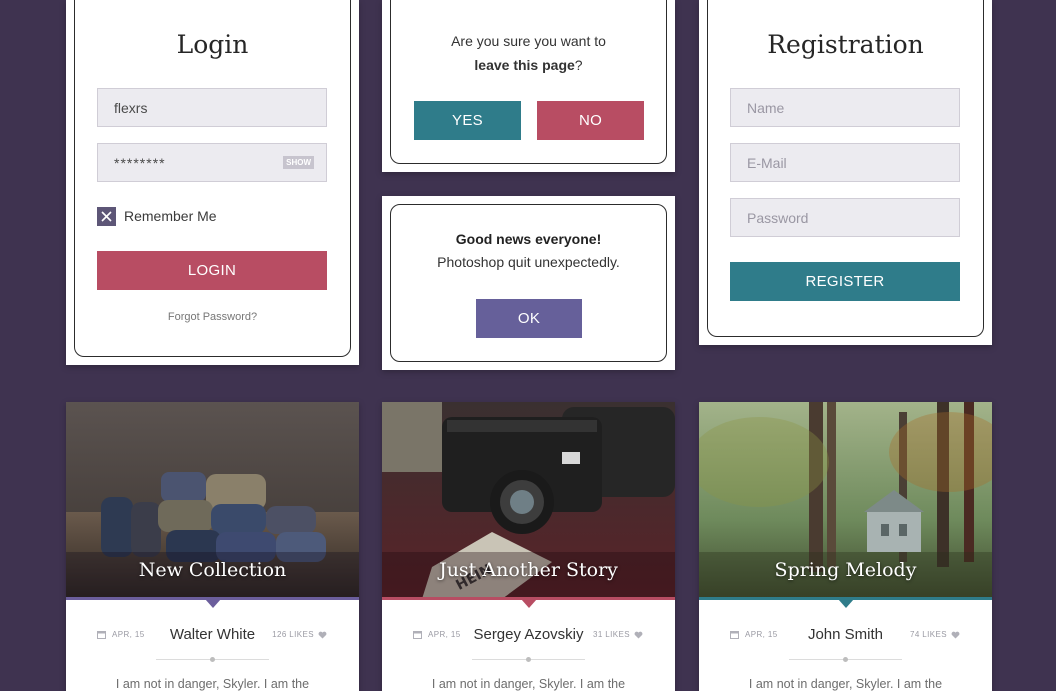 The width and height of the screenshot is (1056, 691). Describe the element at coordinates (529, 318) in the screenshot. I see `ok-button: OK` at that location.